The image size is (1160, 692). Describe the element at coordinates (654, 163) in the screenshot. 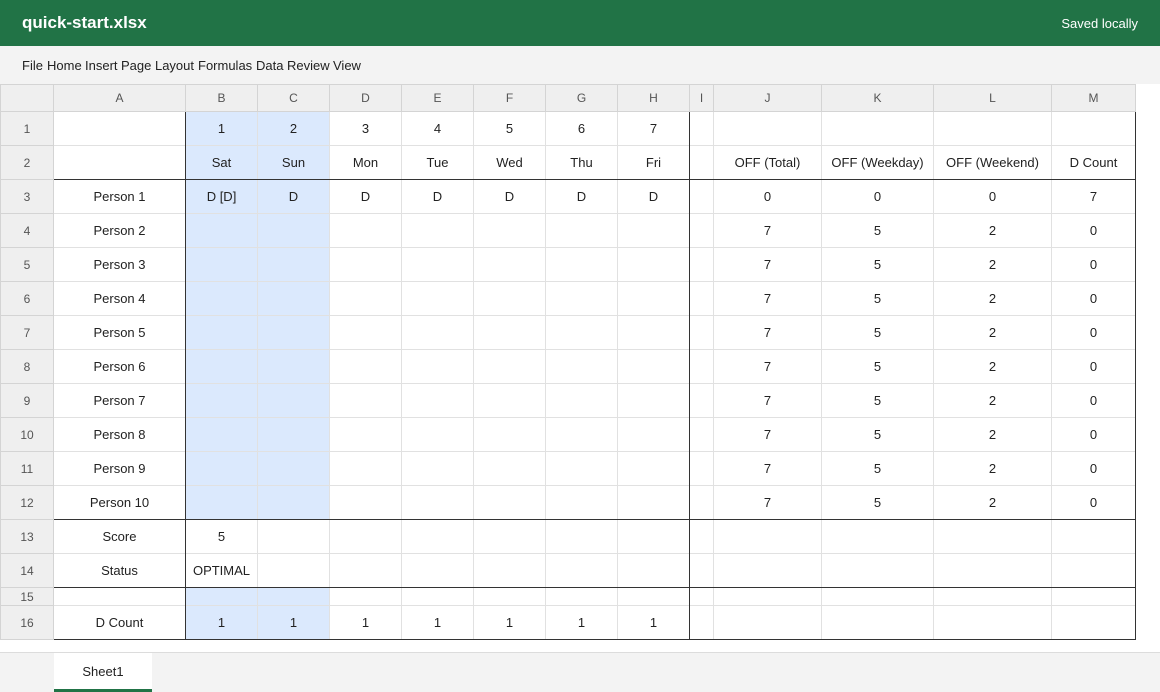

I see `cell-h2: Fri` at that location.